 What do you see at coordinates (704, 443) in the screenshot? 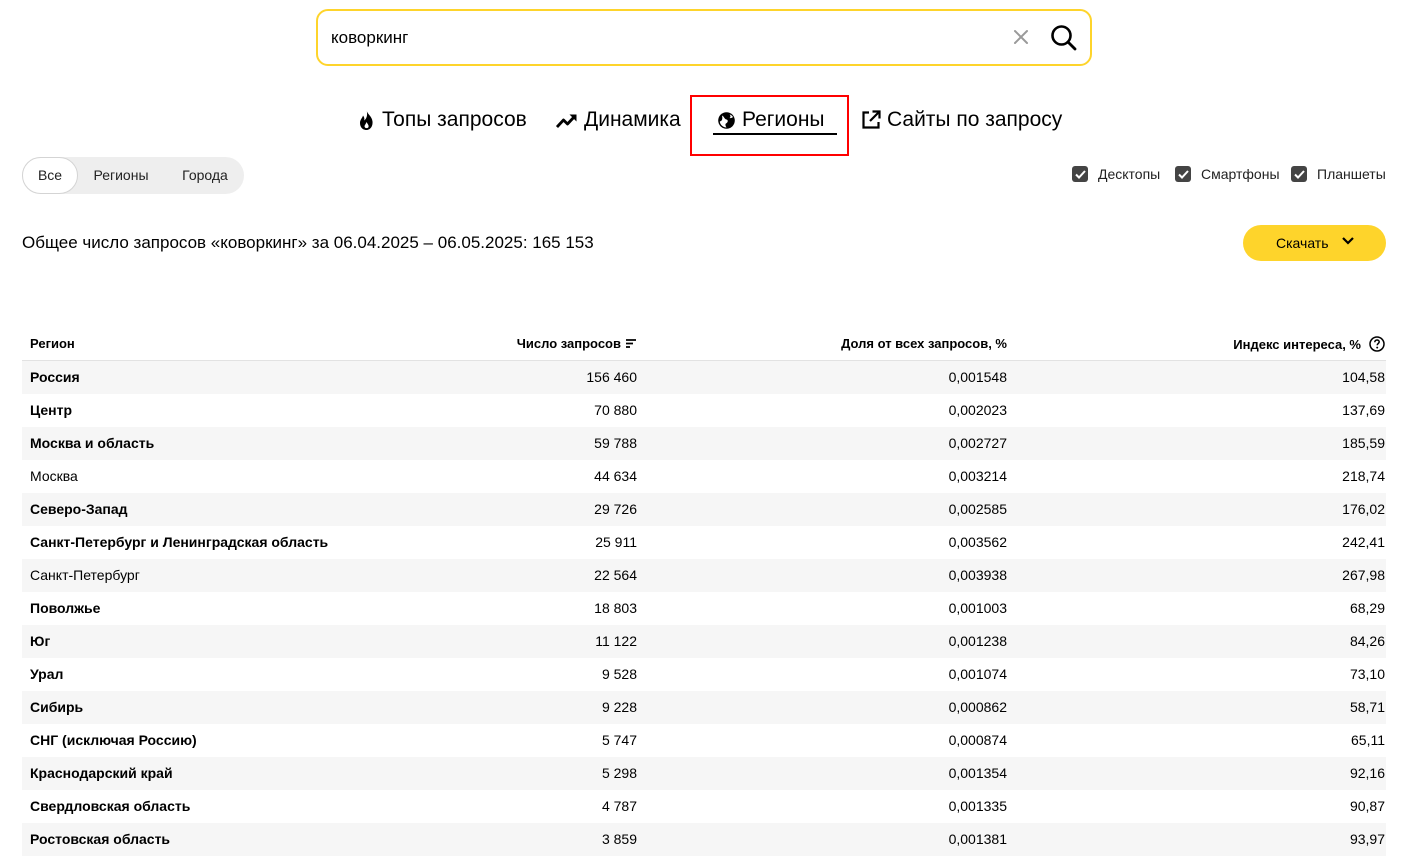
I see `table-row: Москва и область 59 788 0,002727 185,59` at bounding box center [704, 443].